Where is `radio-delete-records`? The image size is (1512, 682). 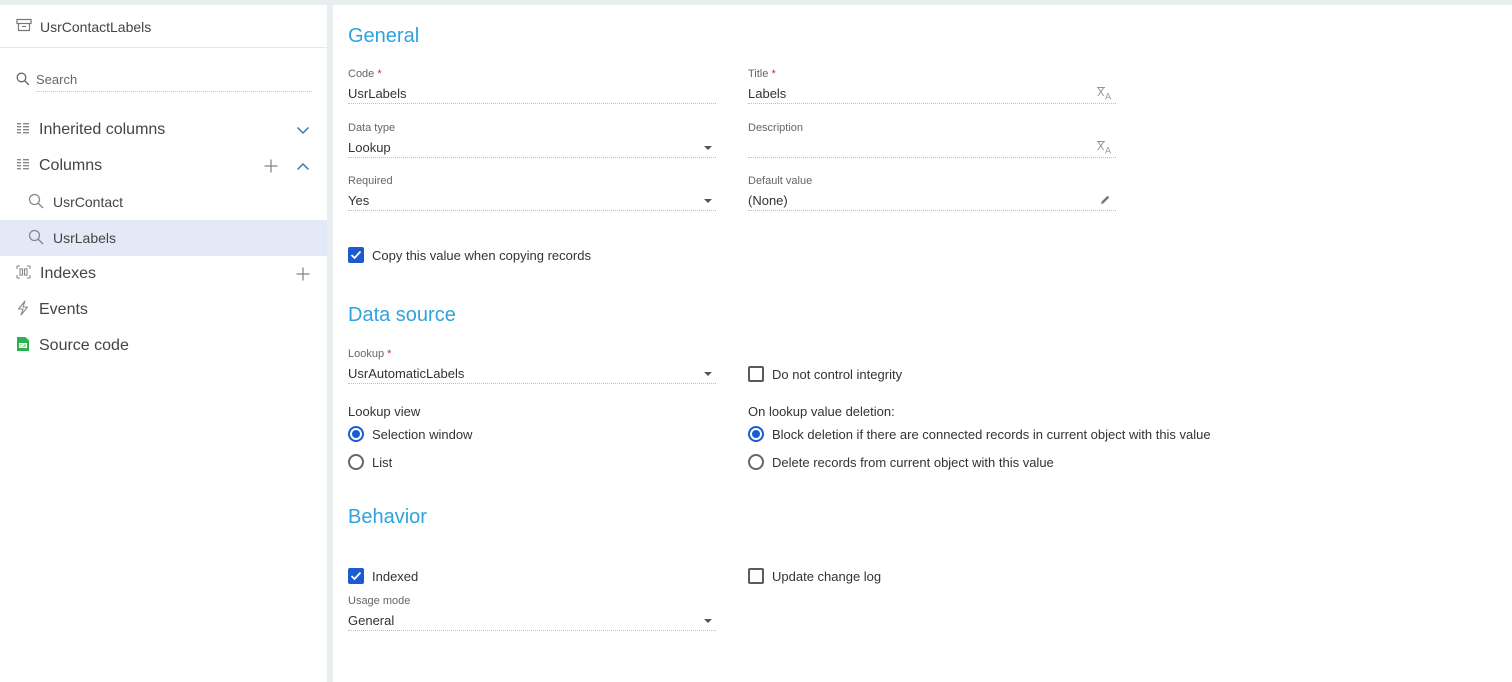
radio-delete-records is located at coordinates (756, 462).